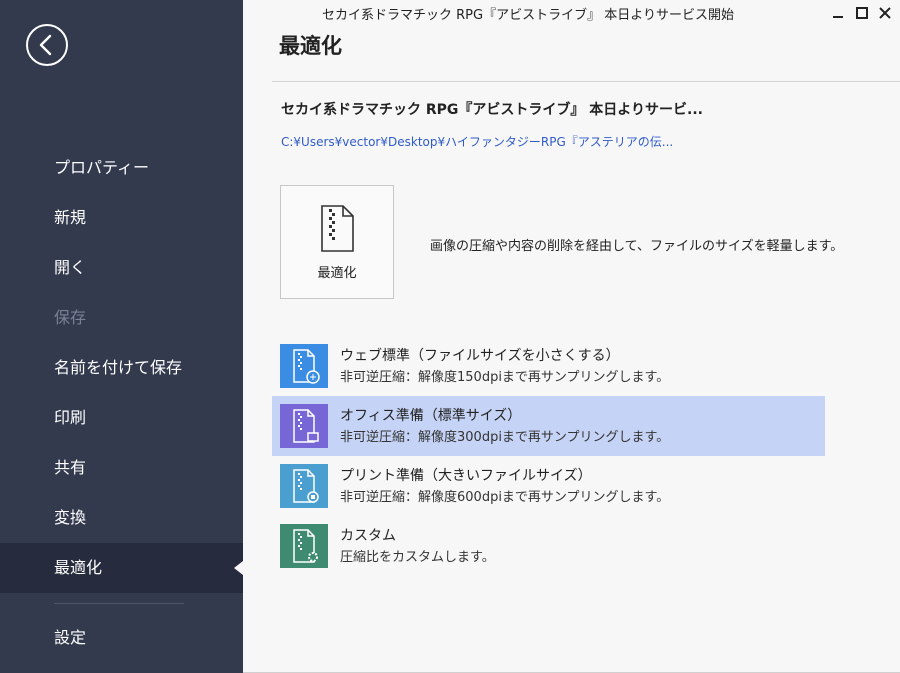 The height and width of the screenshot is (673, 900). Describe the element at coordinates (70, 317) in the screenshot. I see `sidebar-item-save: 保存` at that location.